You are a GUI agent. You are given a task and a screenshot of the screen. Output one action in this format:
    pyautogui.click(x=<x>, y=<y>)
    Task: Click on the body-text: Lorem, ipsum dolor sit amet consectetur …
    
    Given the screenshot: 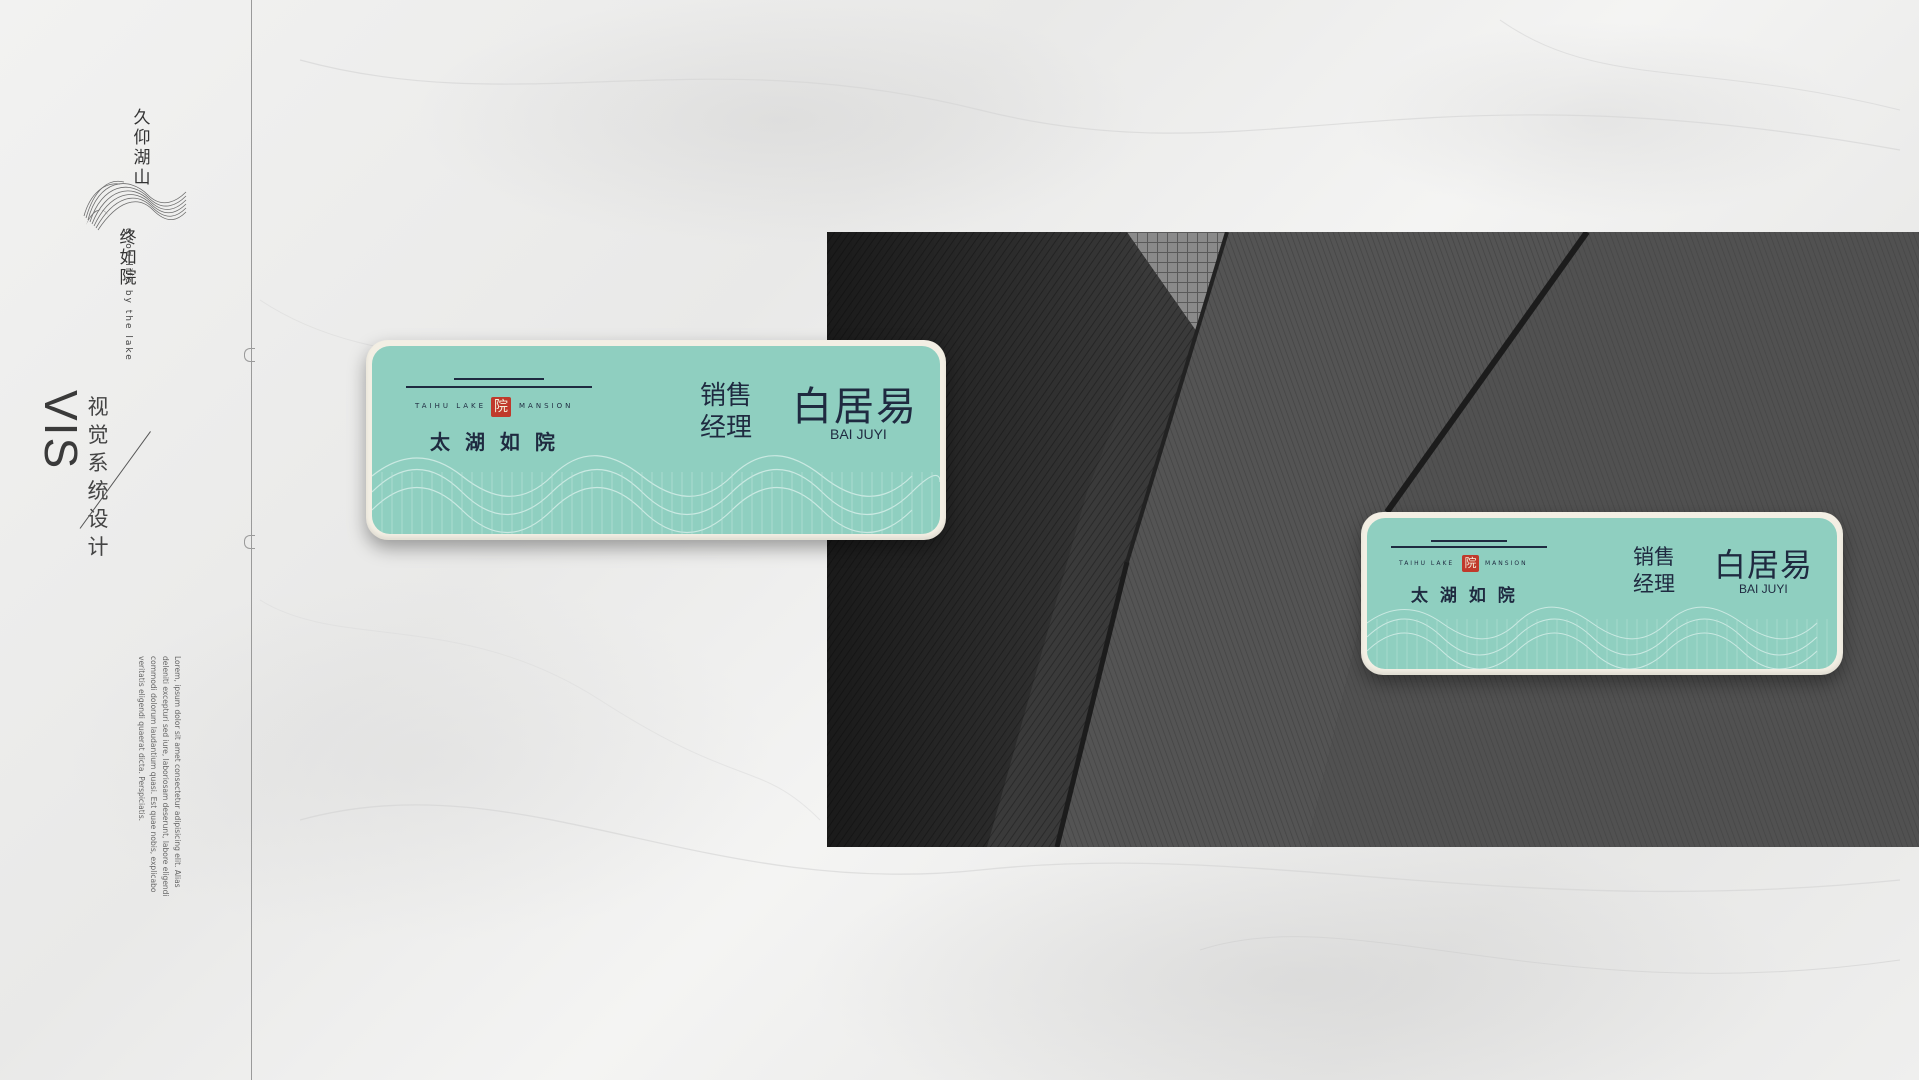 What is the action you would take?
    pyautogui.click(x=159, y=776)
    